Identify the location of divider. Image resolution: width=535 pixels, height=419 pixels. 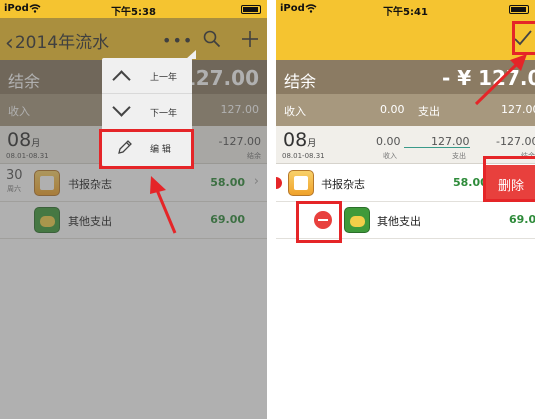
(271, 209).